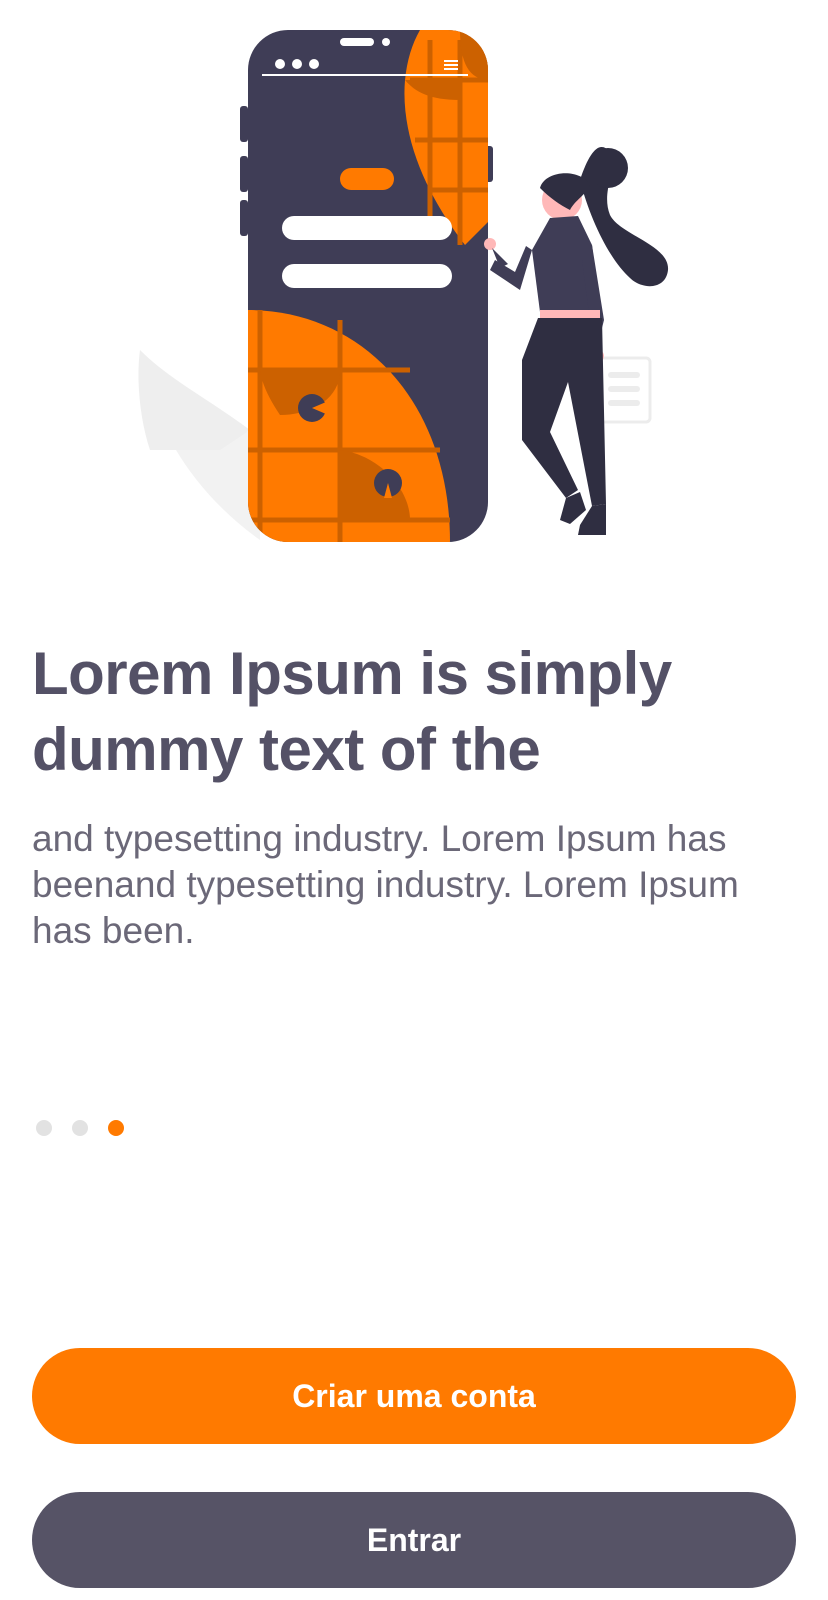 The width and height of the screenshot is (828, 1600). Describe the element at coordinates (352, 711) in the screenshot. I see `onboarding-headline: Lorem Ipsum is simply dummy text of the` at that location.